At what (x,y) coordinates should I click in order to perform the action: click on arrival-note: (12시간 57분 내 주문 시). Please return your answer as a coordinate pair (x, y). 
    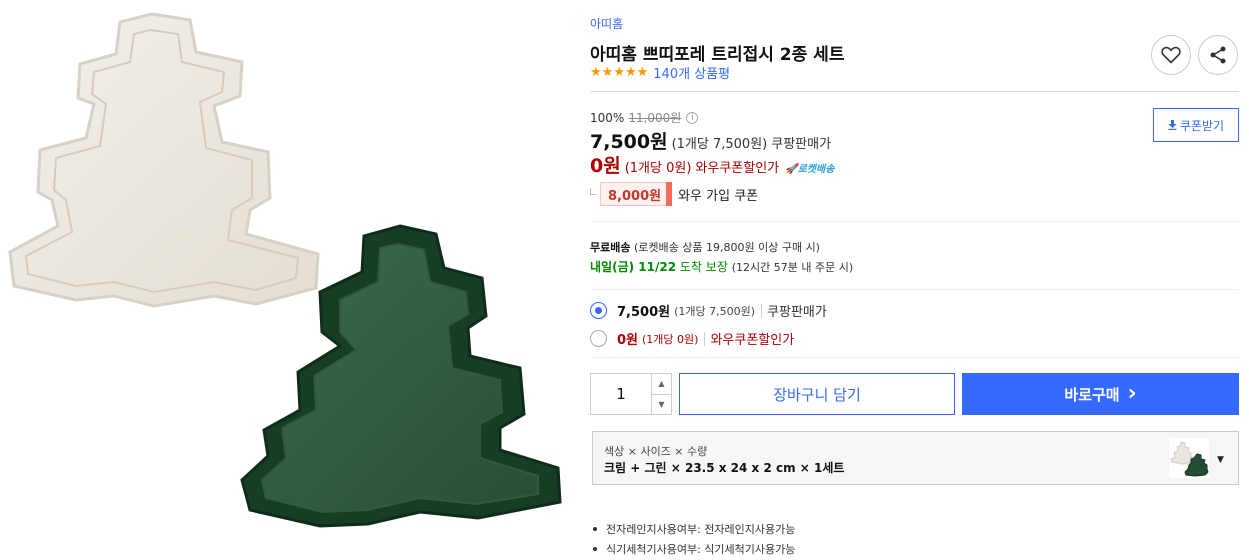
    Looking at the image, I should click on (792, 267).